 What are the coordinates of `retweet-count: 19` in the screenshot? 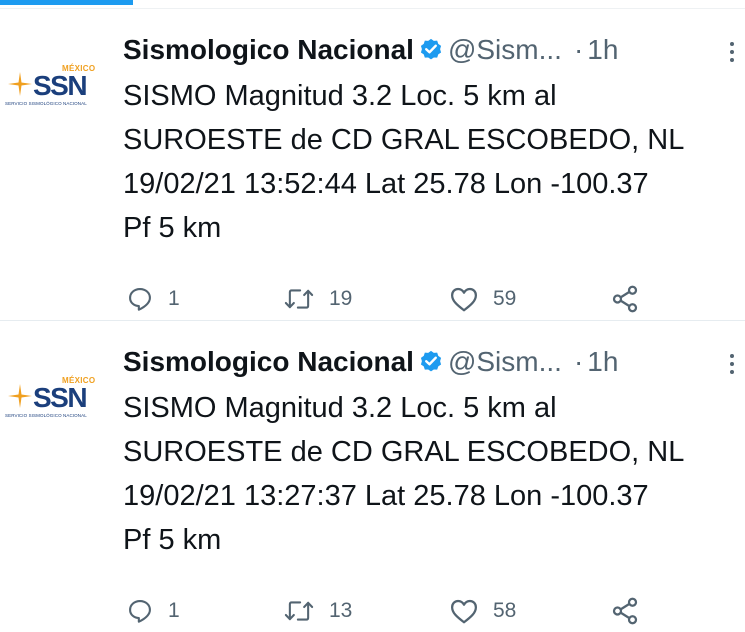 It's located at (341, 298).